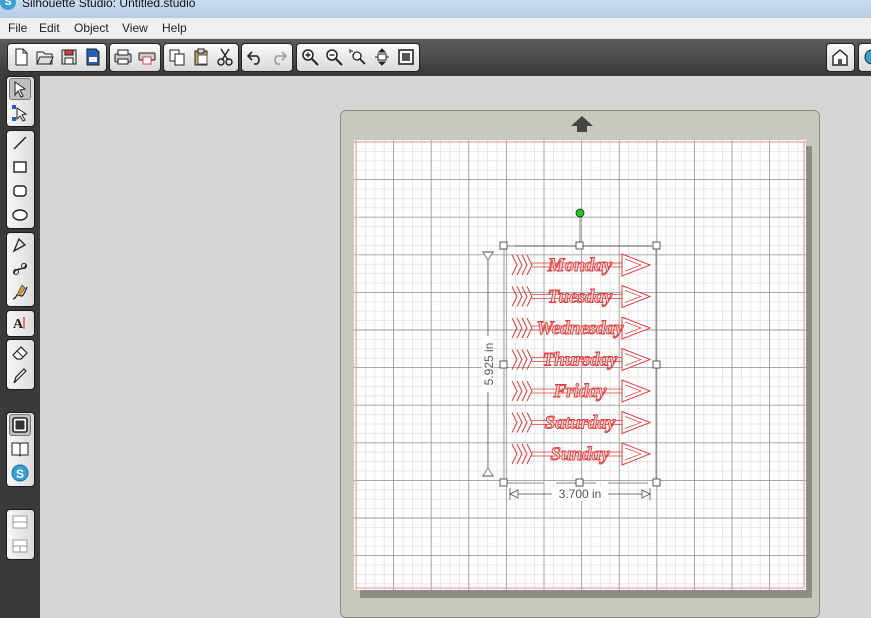 Image resolution: width=871 pixels, height=618 pixels. I want to click on zoom-selection-icon, so click(358, 57).